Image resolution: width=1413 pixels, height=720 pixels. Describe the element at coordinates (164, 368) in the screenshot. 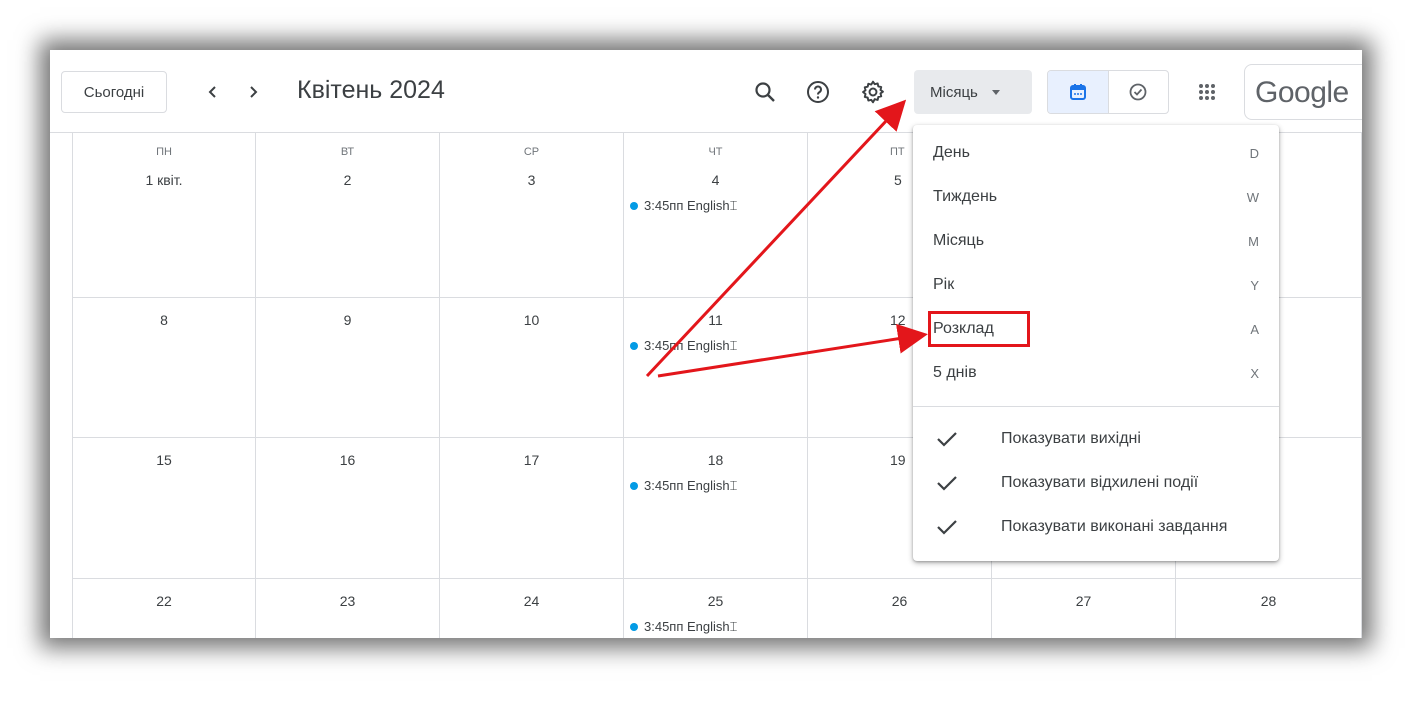

I see `day-cell: 8` at that location.